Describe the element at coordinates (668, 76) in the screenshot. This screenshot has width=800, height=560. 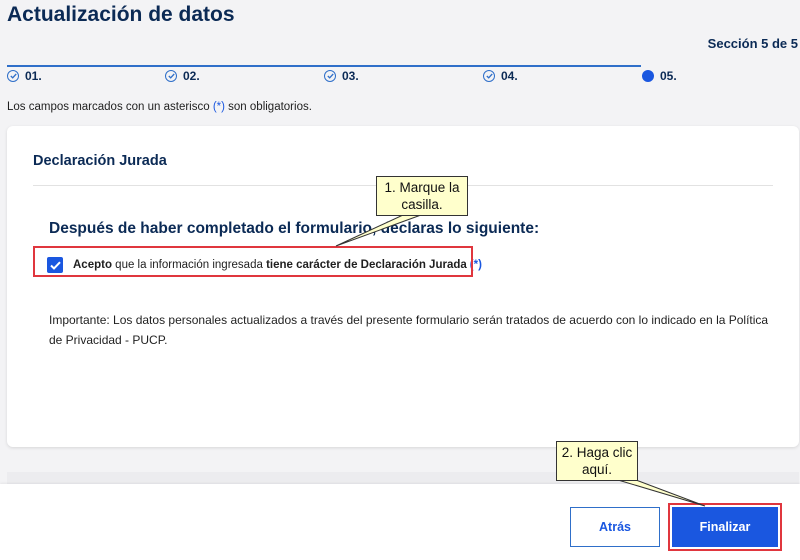
I see `step-label: 05.` at that location.